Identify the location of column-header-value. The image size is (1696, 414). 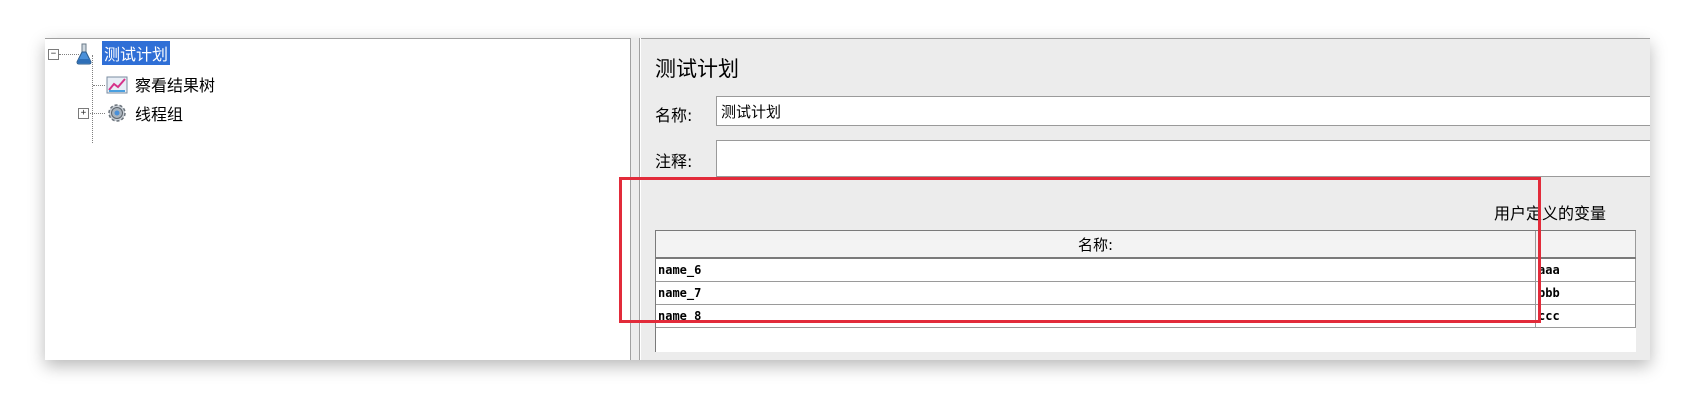
(1586, 244).